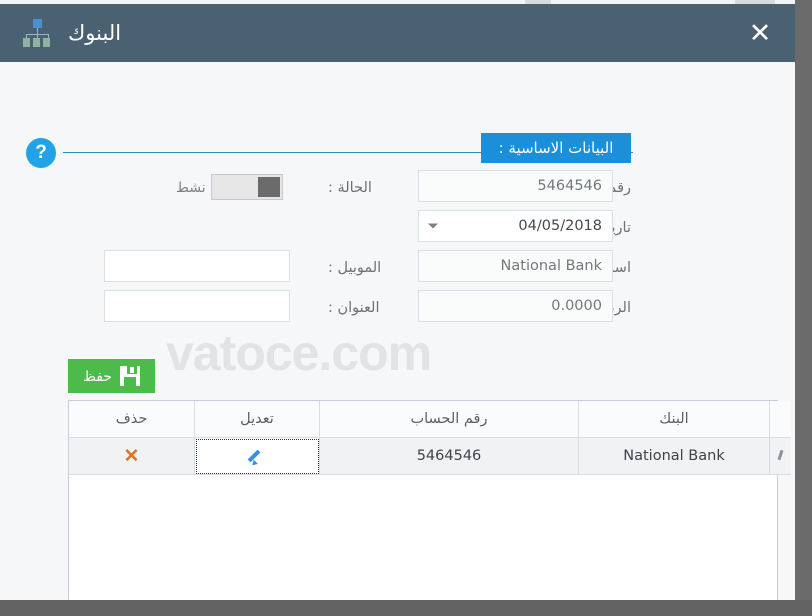  I want to click on account-number-input, so click(515, 186).